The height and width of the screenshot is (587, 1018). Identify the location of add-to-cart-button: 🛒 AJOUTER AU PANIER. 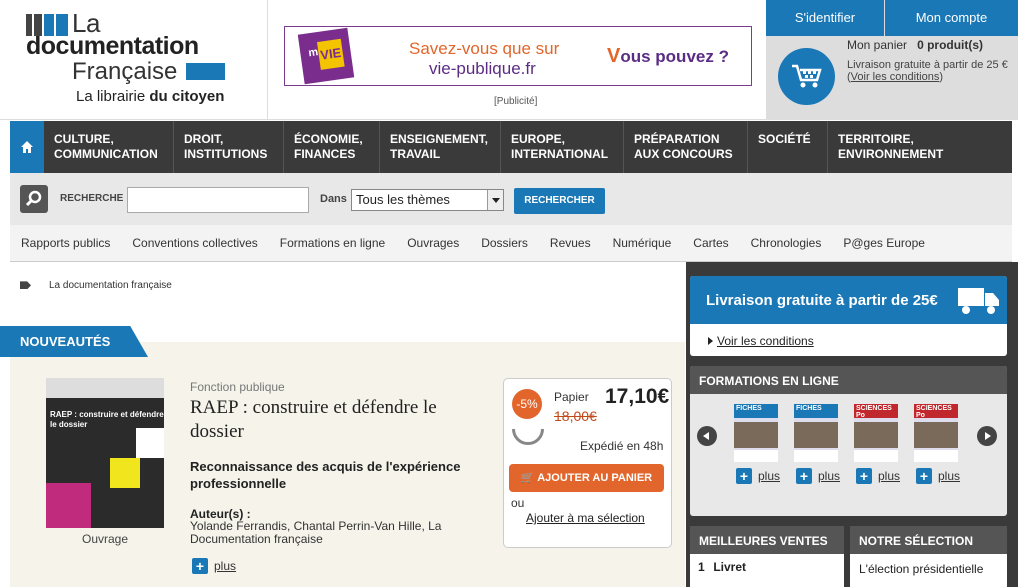
(586, 478).